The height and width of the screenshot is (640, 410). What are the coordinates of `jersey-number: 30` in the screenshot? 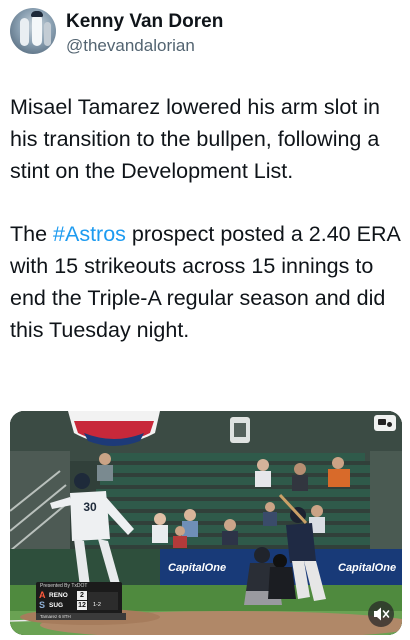 It's located at (90, 507).